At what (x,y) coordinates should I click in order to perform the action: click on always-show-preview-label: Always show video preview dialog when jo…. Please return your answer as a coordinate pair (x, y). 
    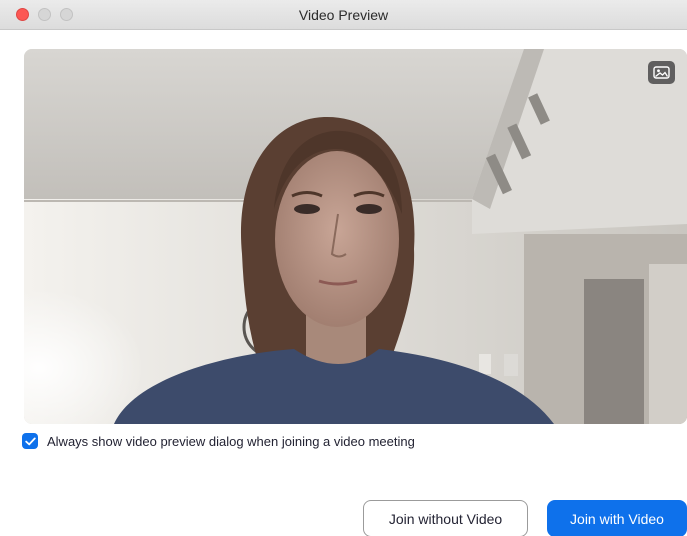
    Looking at the image, I should click on (231, 441).